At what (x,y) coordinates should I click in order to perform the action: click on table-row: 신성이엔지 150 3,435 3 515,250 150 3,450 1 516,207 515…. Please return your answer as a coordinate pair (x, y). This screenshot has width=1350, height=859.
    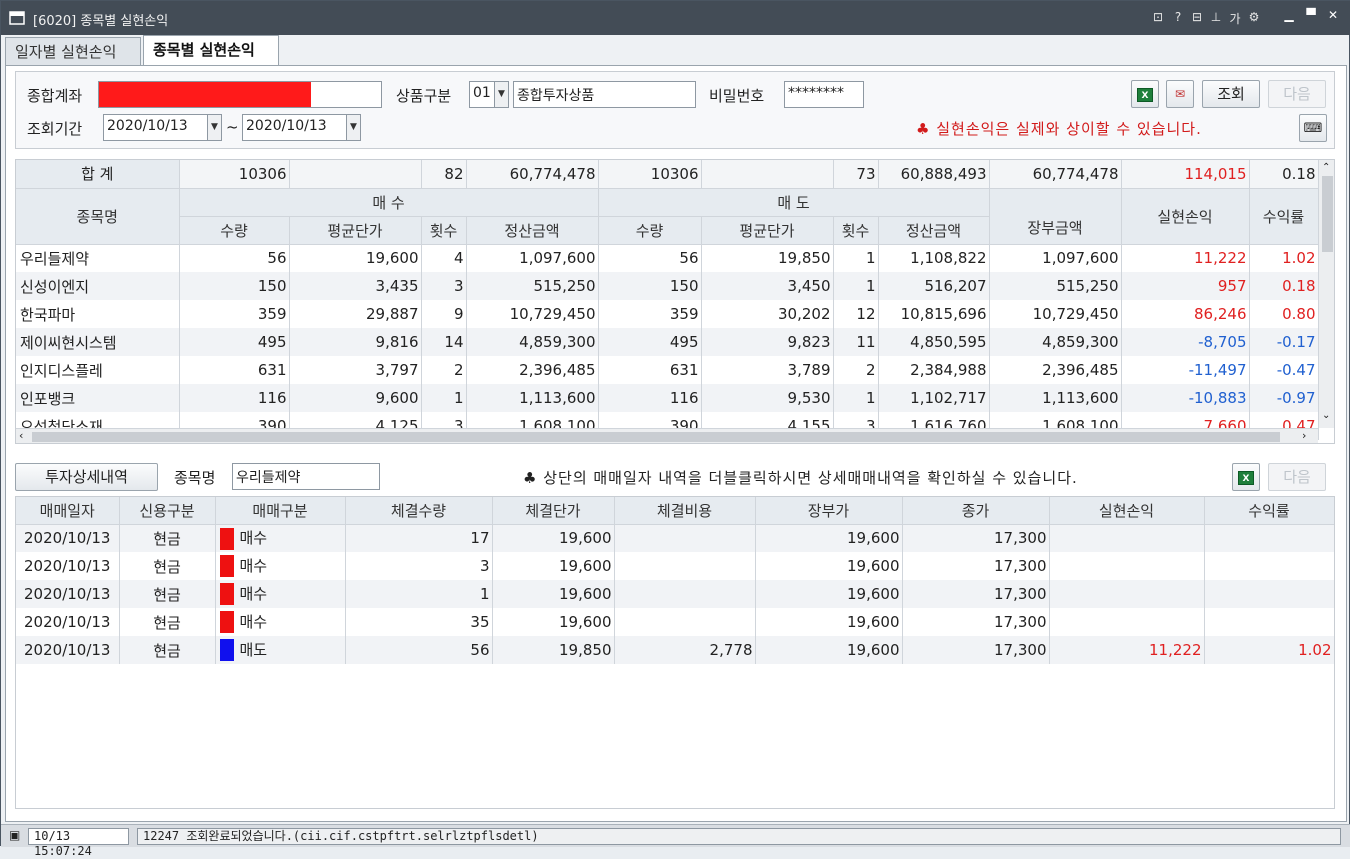
    Looking at the image, I should click on (667, 286).